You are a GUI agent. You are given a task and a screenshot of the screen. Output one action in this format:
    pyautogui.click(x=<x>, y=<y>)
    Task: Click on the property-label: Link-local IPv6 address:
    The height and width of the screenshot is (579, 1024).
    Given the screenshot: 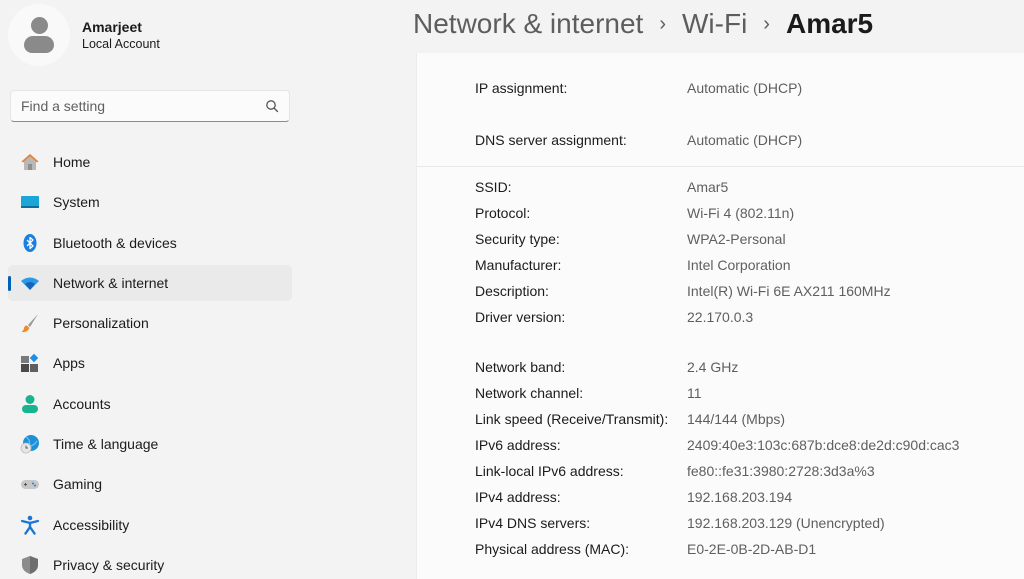 What is the action you would take?
    pyautogui.click(x=549, y=471)
    